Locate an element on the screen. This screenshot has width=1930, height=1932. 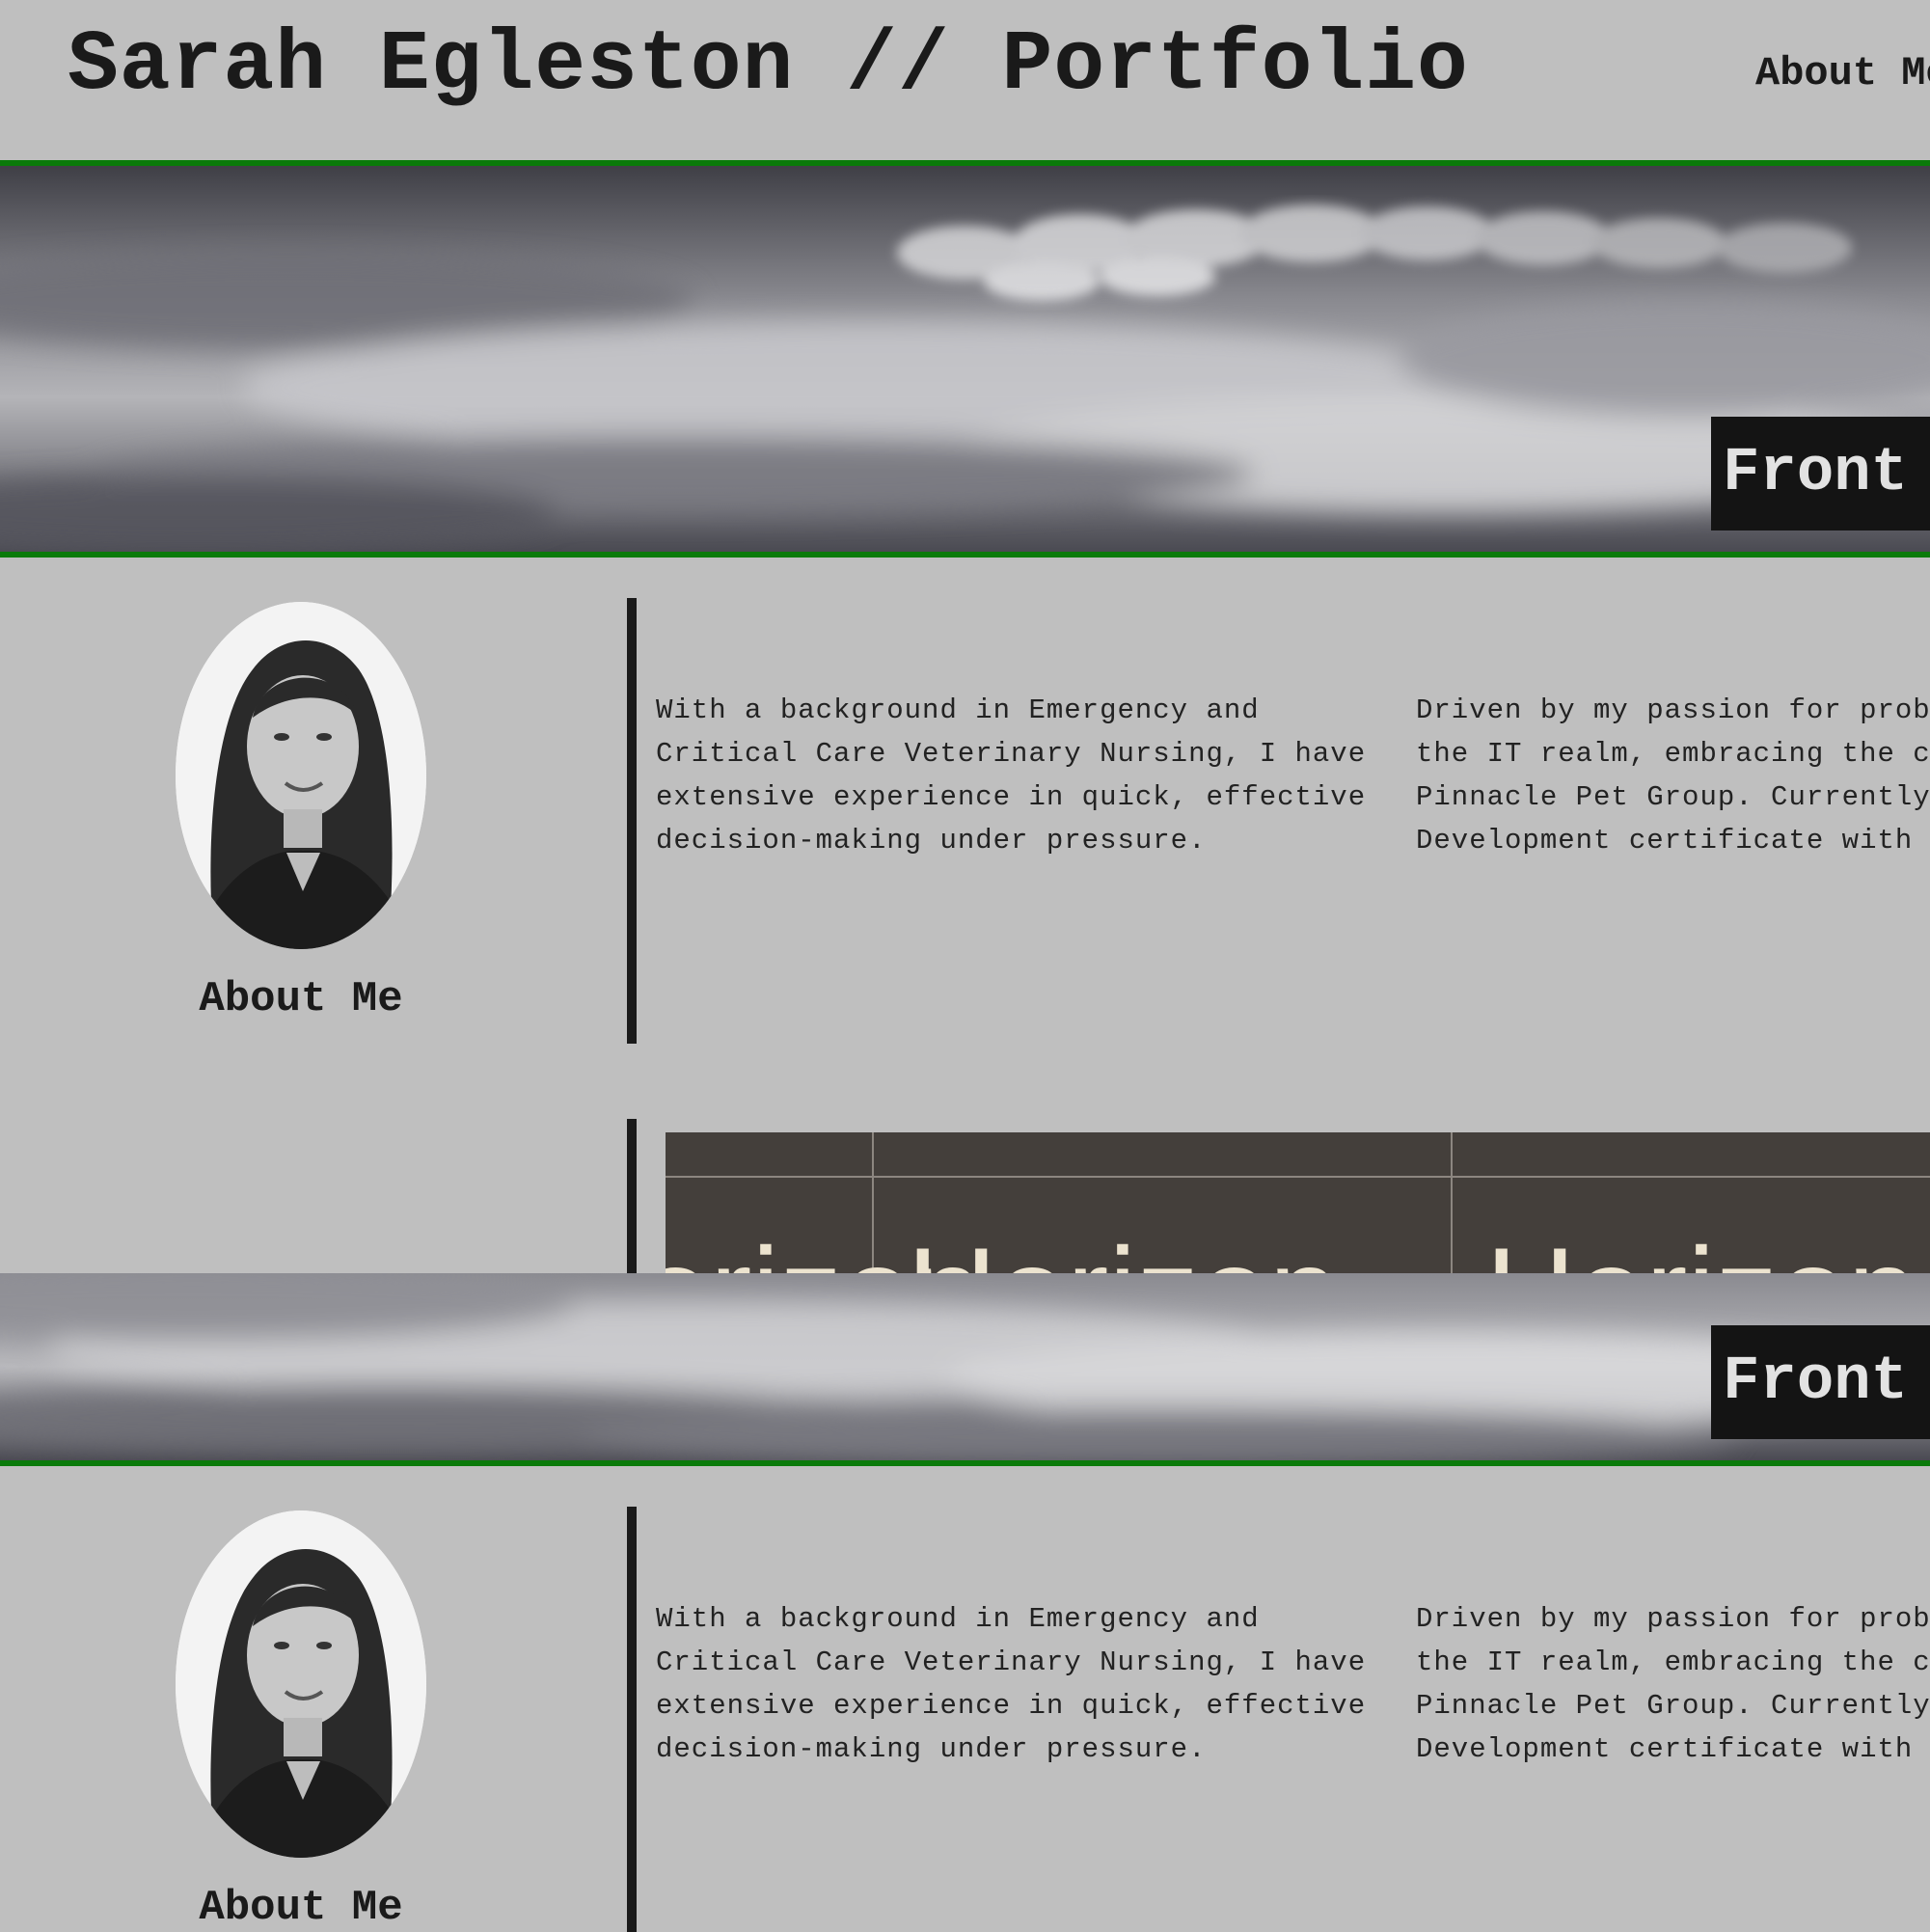
cloud-banner-image is located at coordinates (965, 1366).